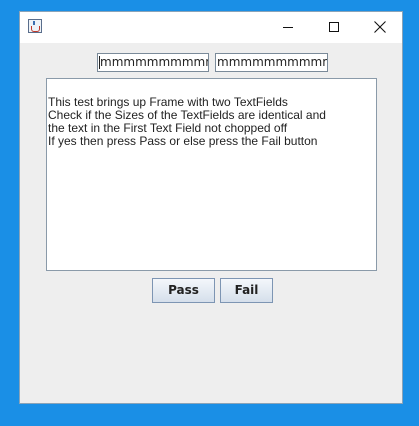 The image size is (419, 426). I want to click on close-button, so click(380, 27).